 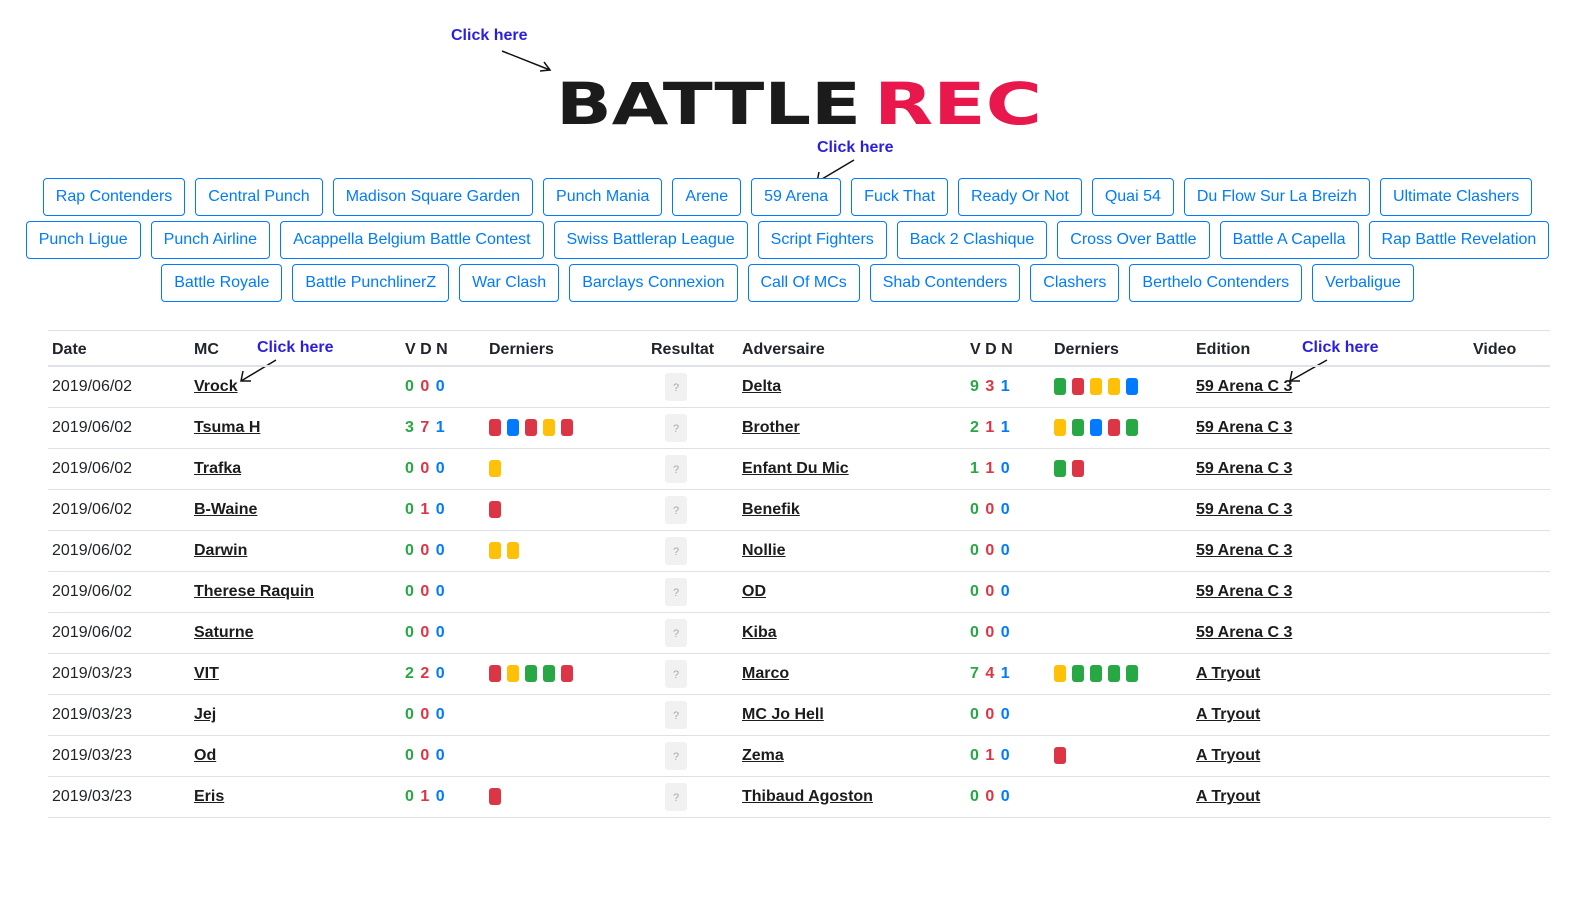 I want to click on battlerec-logo: BATTLE REC, so click(x=800, y=104).